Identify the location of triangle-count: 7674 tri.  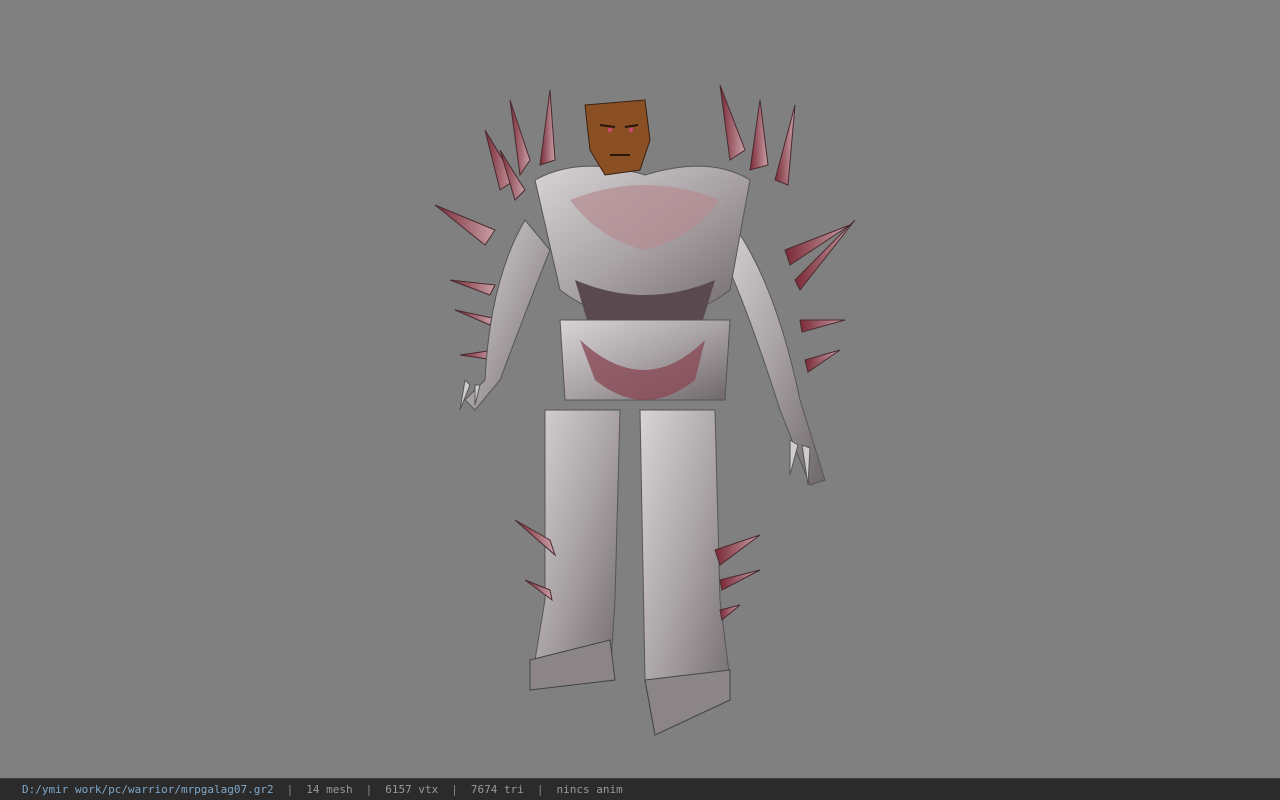
(497, 789).